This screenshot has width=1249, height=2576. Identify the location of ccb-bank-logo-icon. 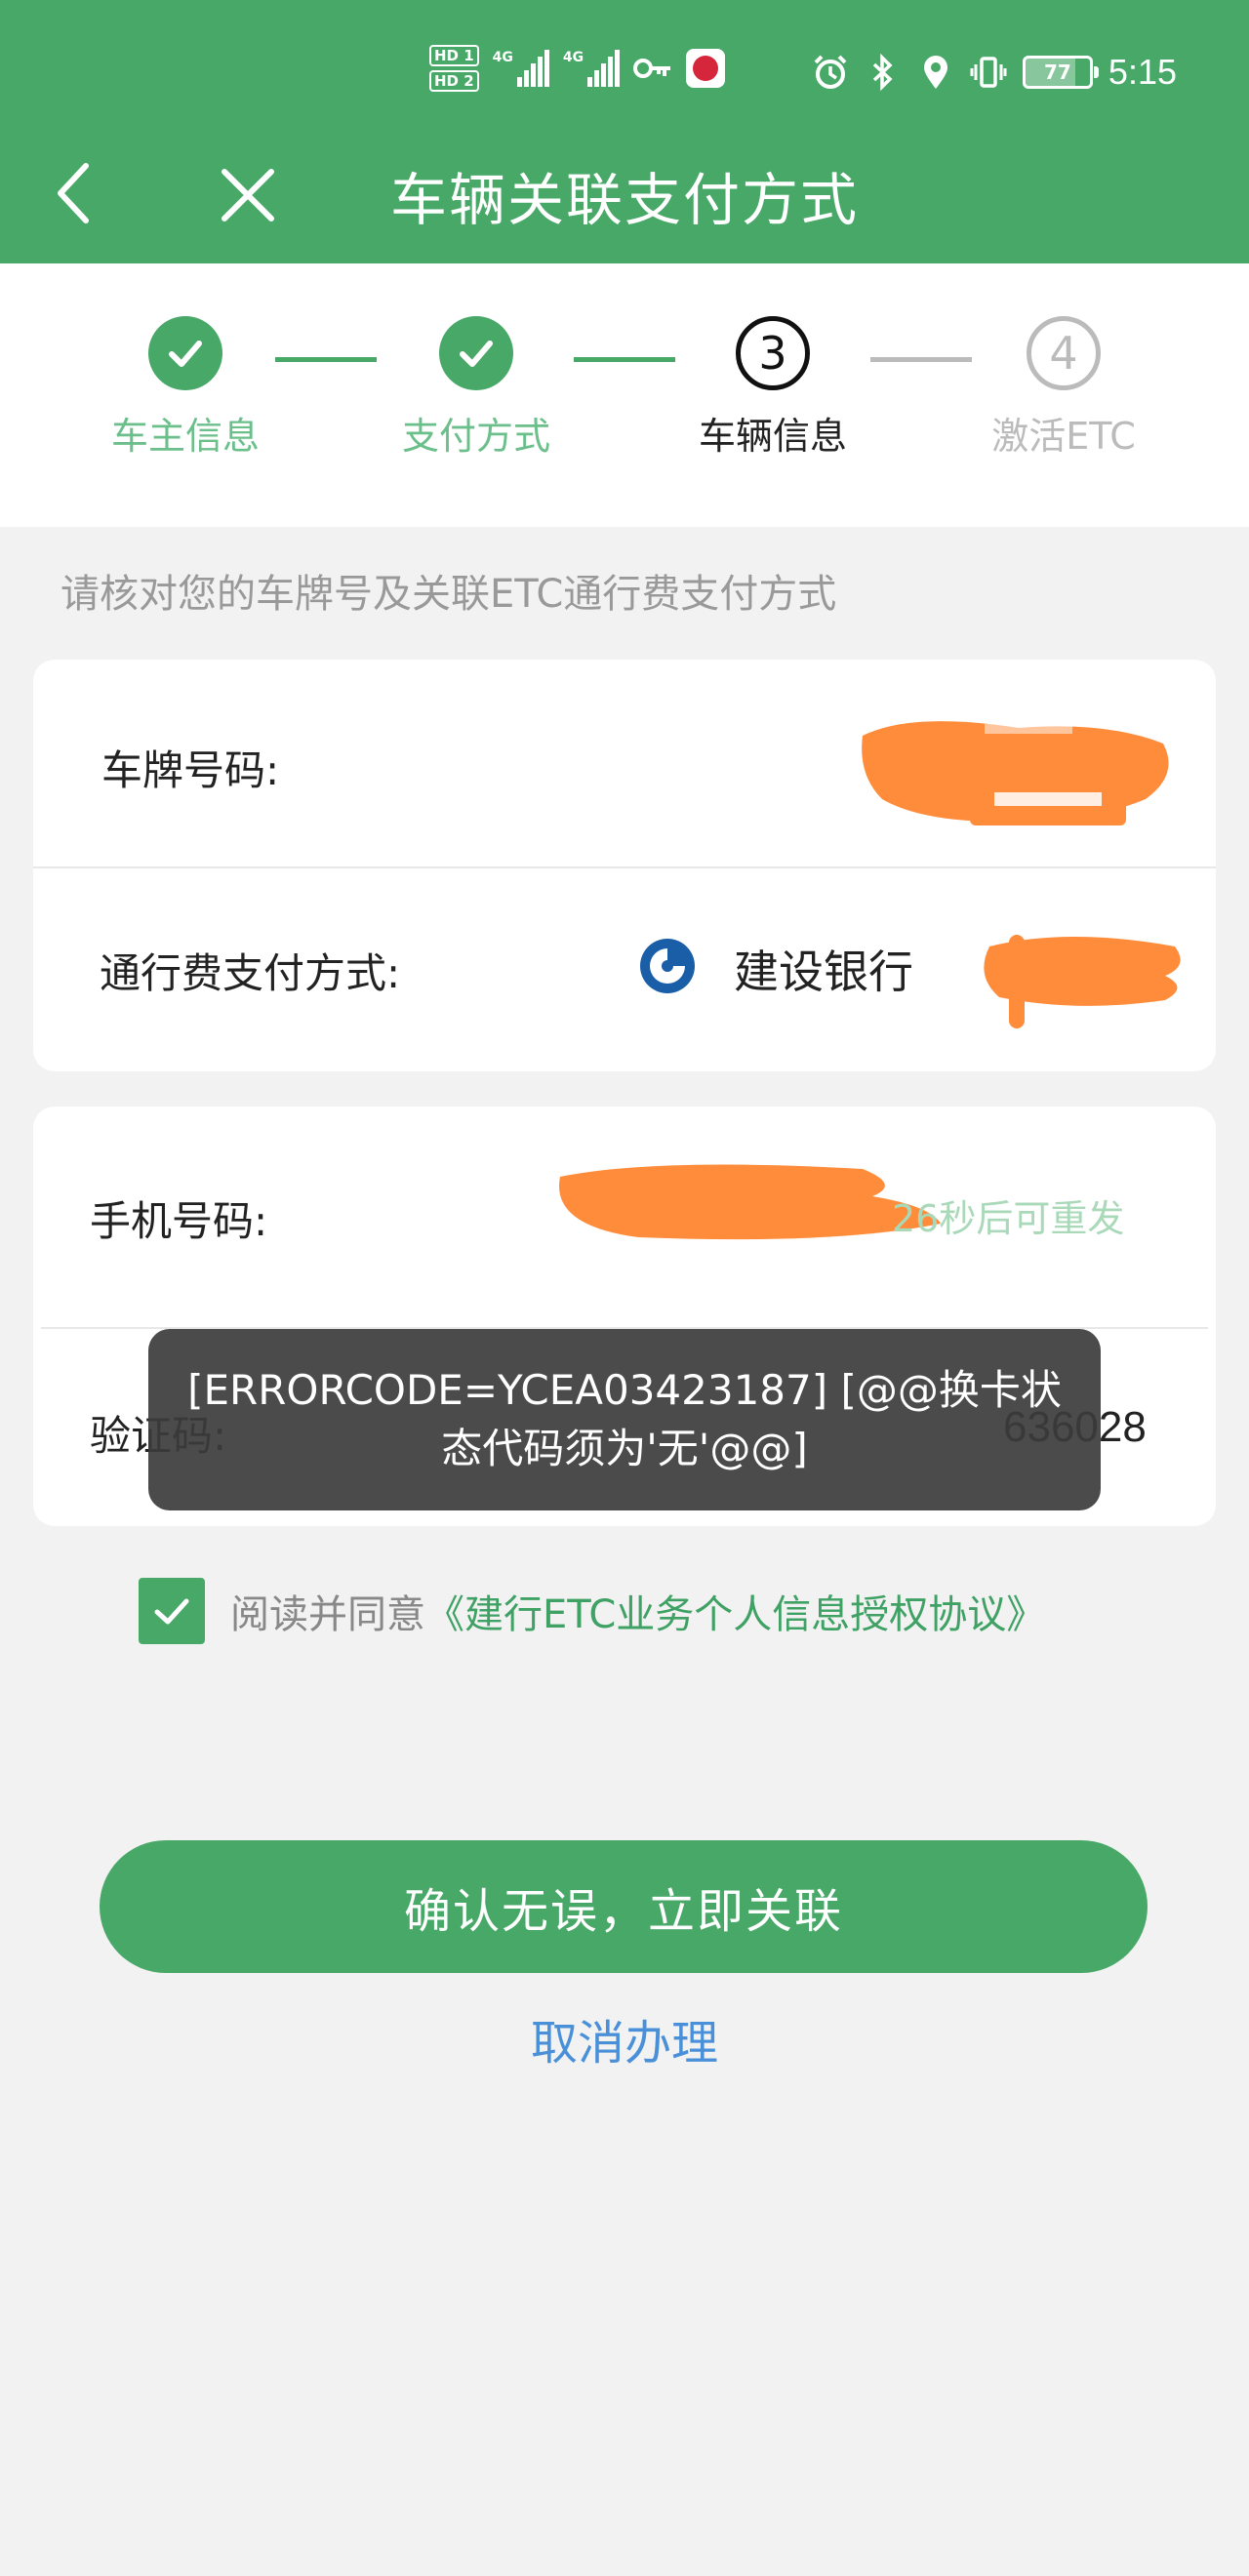
(667, 966).